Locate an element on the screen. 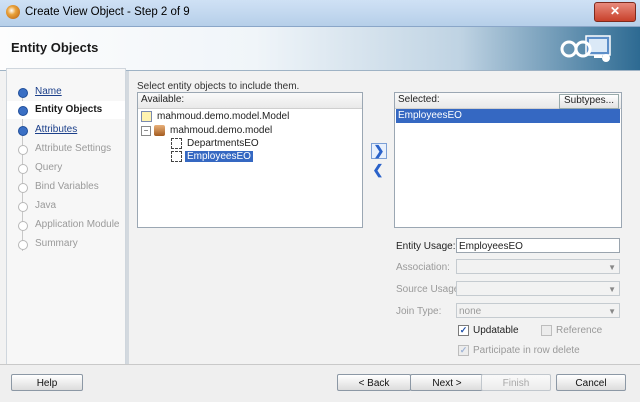 The image size is (640, 402). step-label: Application Module is located at coordinates (77, 224).